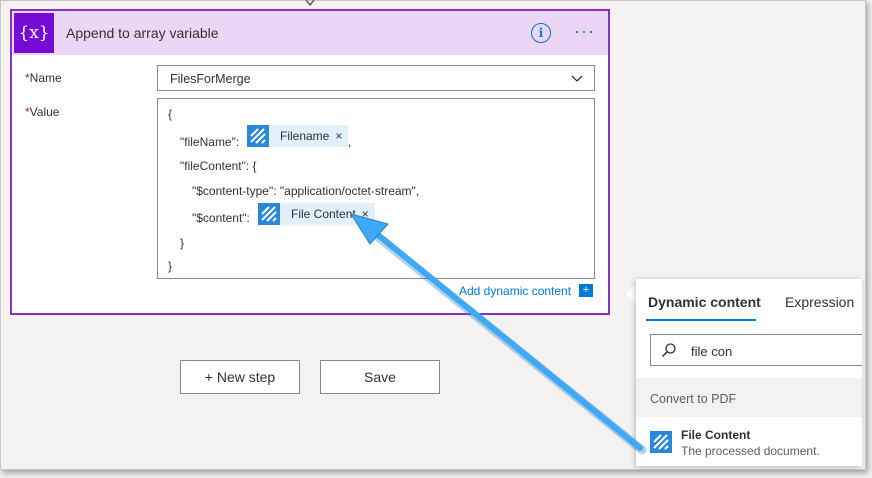 The height and width of the screenshot is (478, 872). Describe the element at coordinates (310, 3) in the screenshot. I see `connector-arrow` at that location.